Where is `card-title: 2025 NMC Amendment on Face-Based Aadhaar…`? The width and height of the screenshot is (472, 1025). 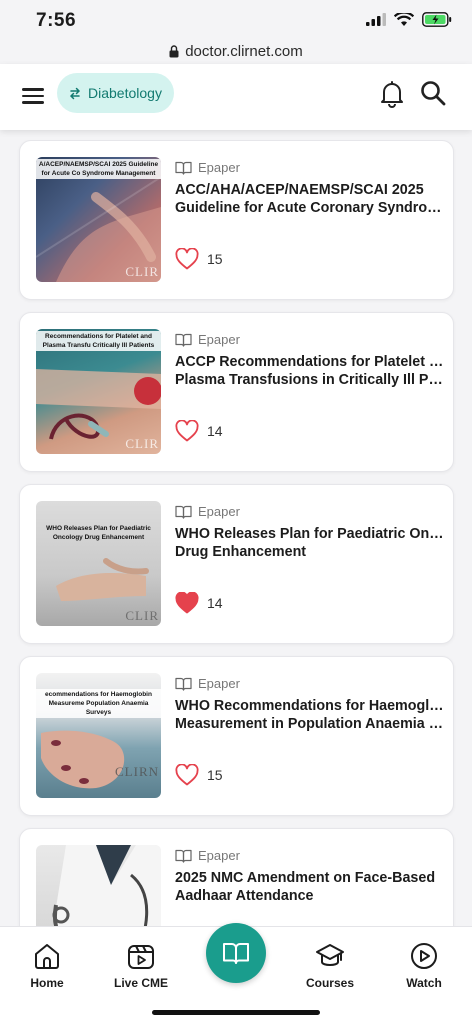
card-title: 2025 NMC Amendment on Face-Based Aadhaar… is located at coordinates (311, 887).